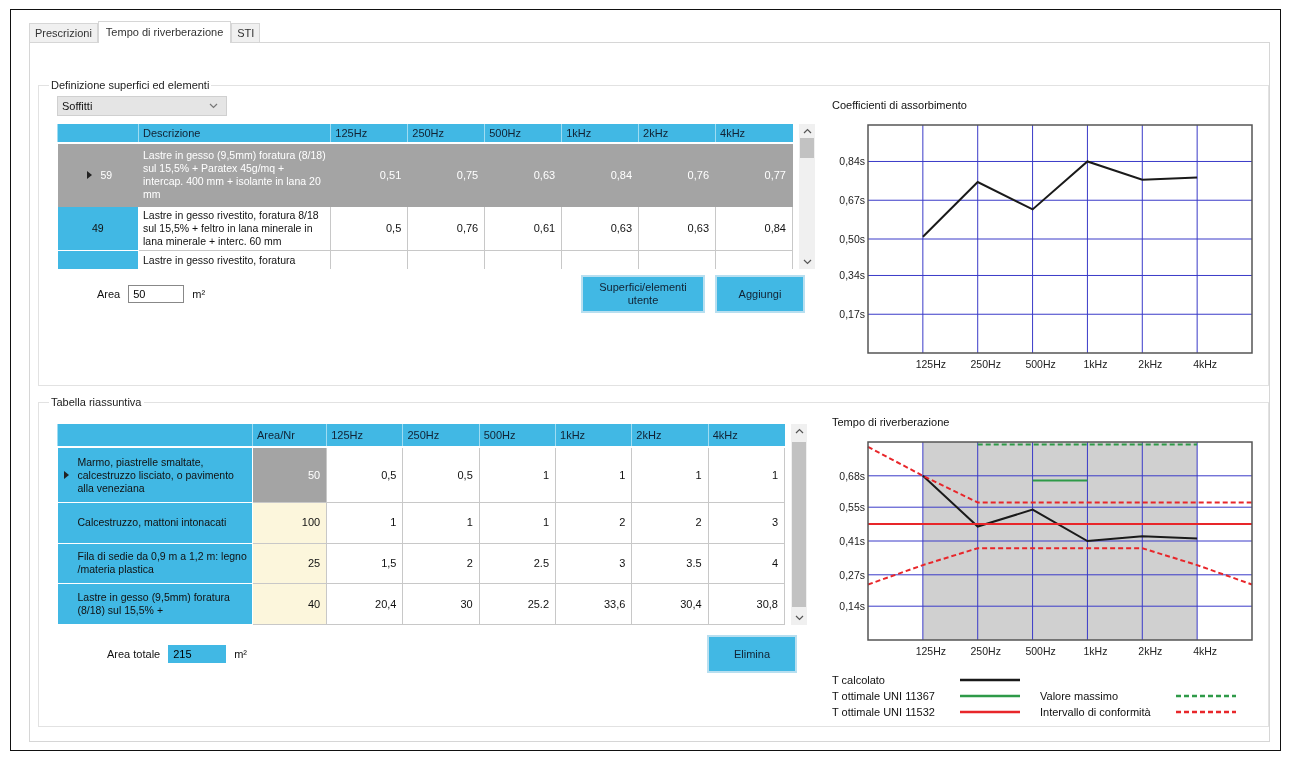 The image size is (1291, 762). I want to click on row-header: 49, so click(98, 228).